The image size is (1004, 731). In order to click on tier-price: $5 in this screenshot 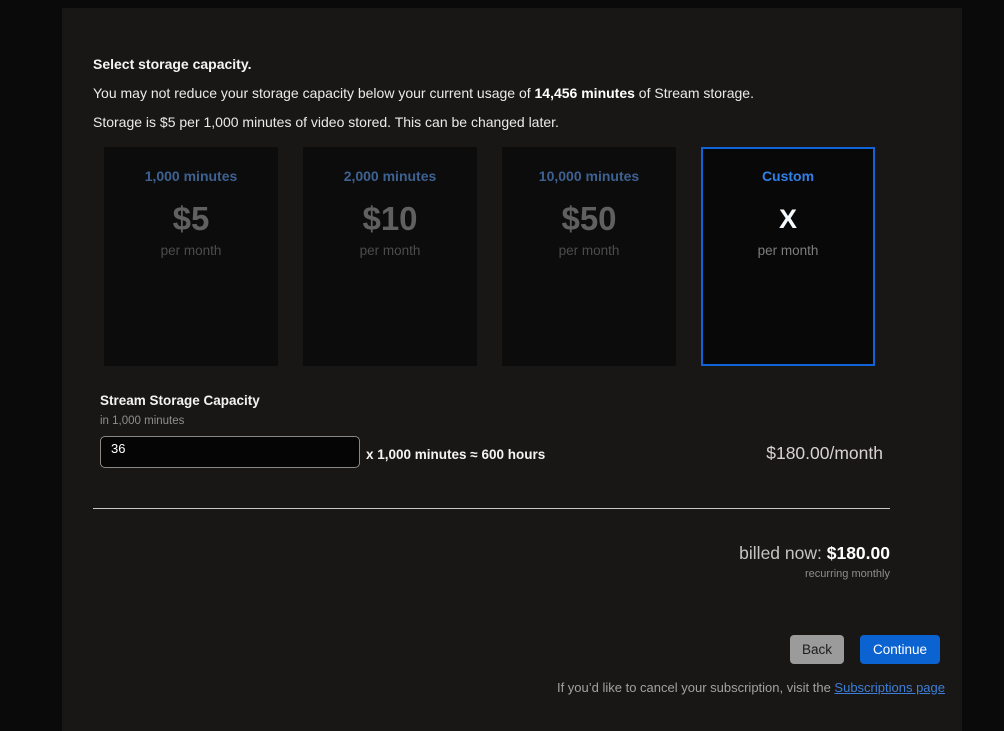, I will do `click(191, 218)`.